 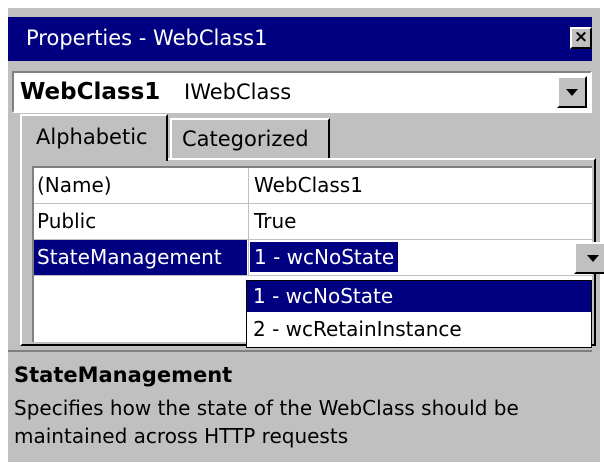 I want to click on property-value: True, so click(x=419, y=221).